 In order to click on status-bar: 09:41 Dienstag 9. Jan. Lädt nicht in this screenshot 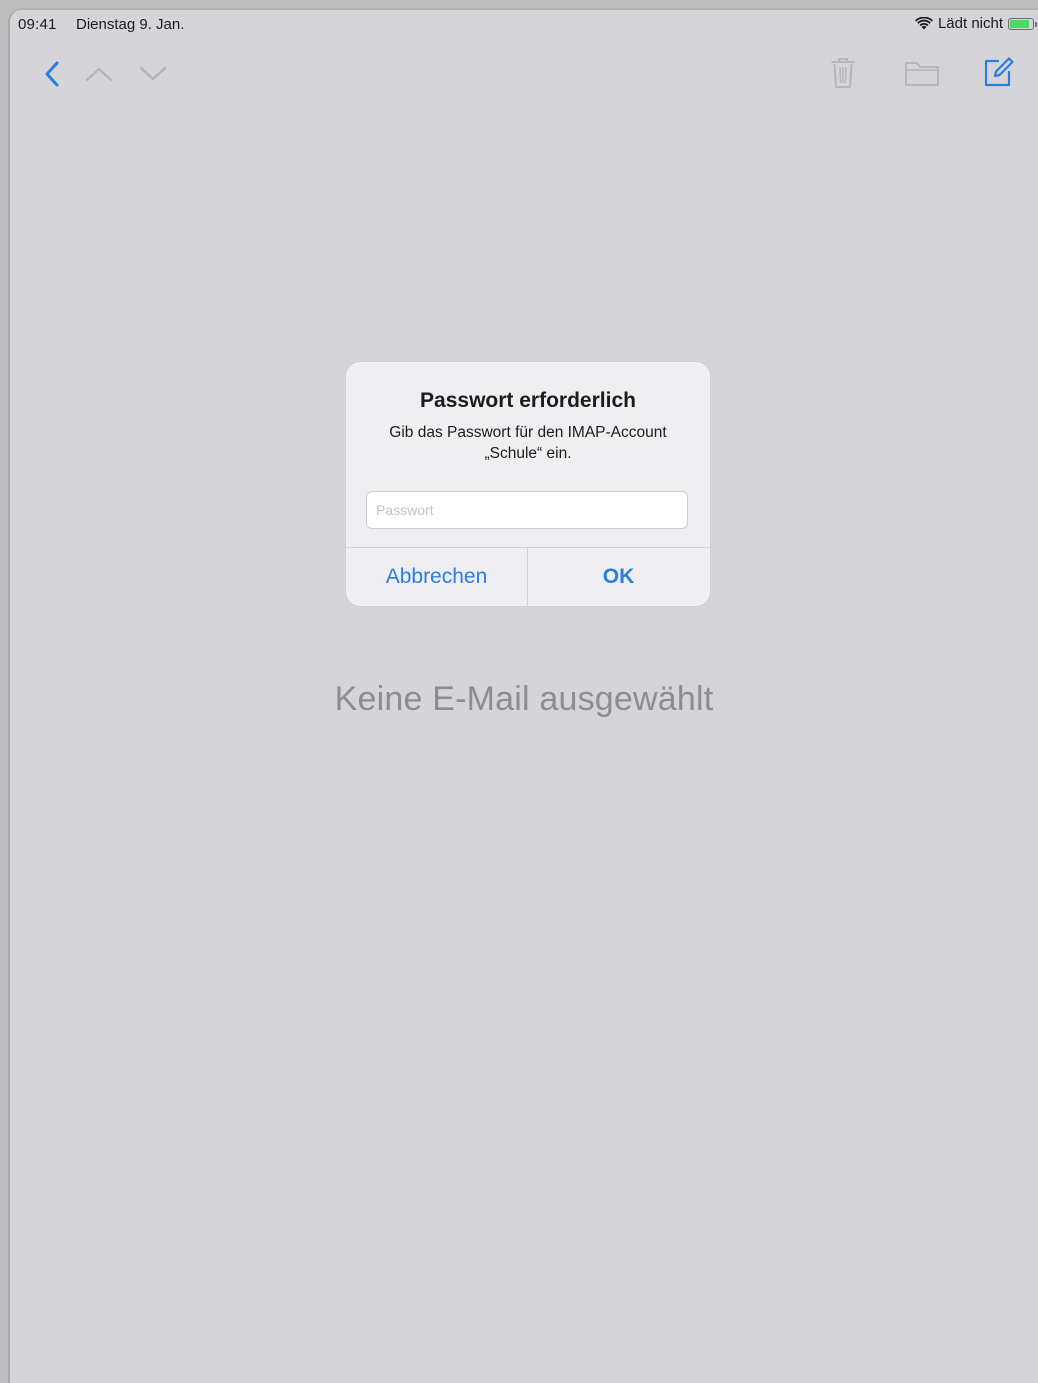, I will do `click(524, 24)`.